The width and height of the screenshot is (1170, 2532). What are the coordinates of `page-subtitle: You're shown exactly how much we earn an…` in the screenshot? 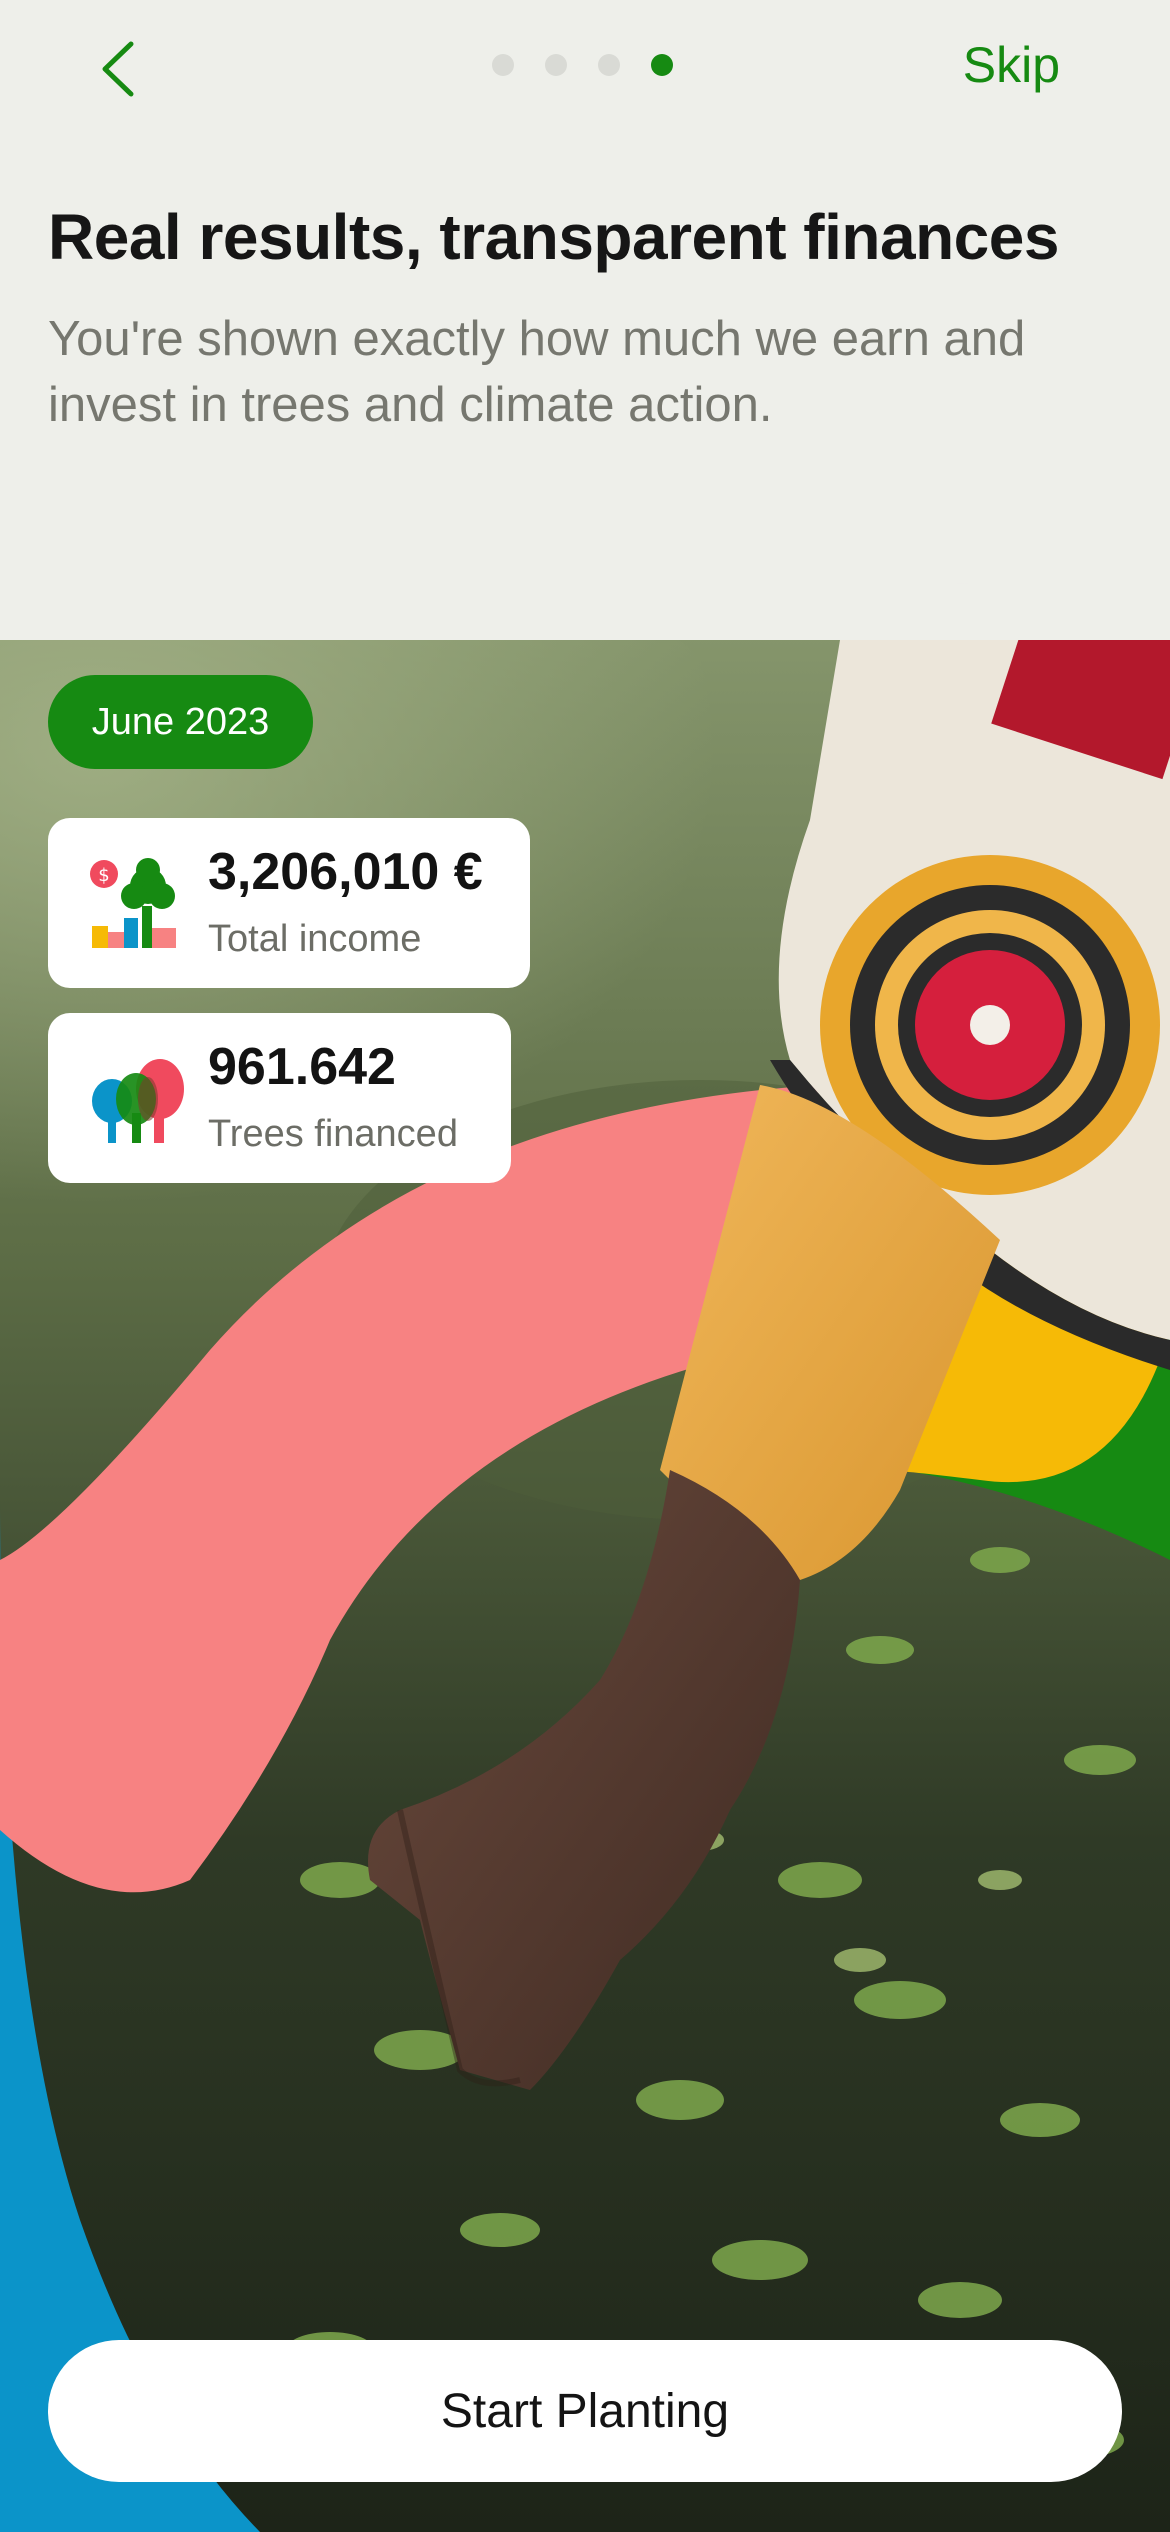 It's located at (537, 372).